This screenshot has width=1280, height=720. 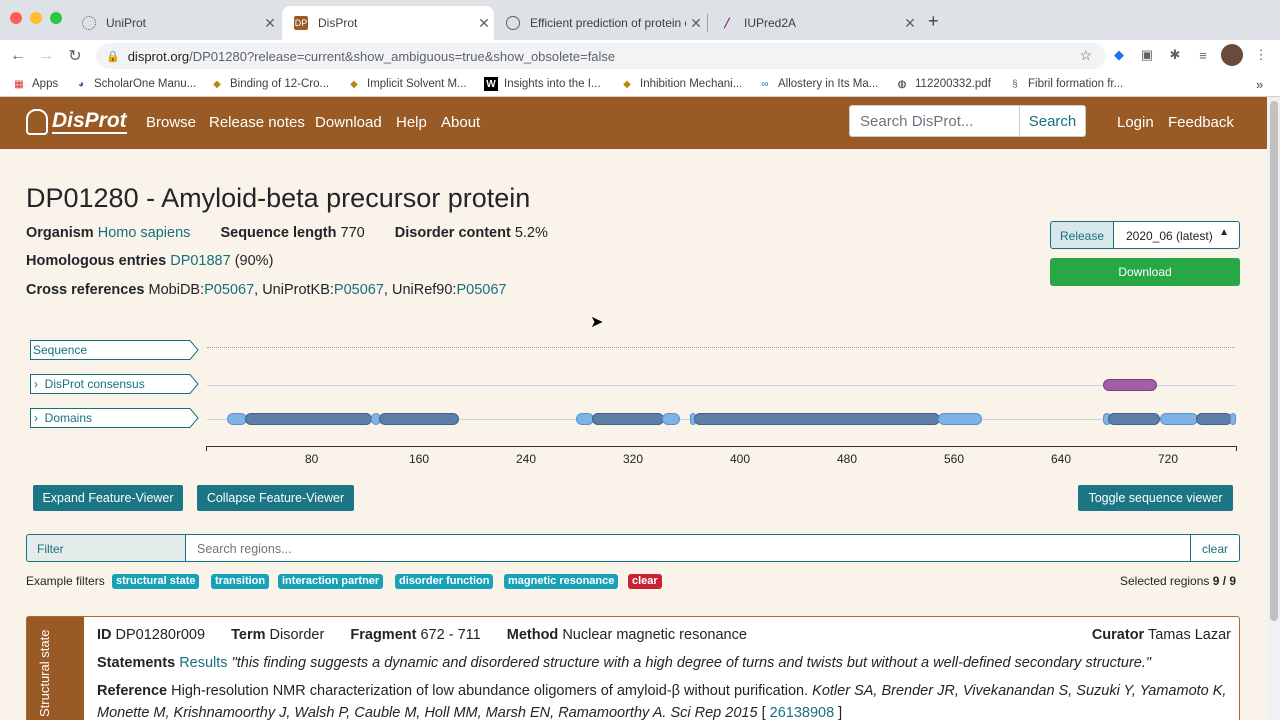 What do you see at coordinates (1155, 498) in the screenshot?
I see `toggle-sequence-viewer-button: Toggle sequence viewer` at bounding box center [1155, 498].